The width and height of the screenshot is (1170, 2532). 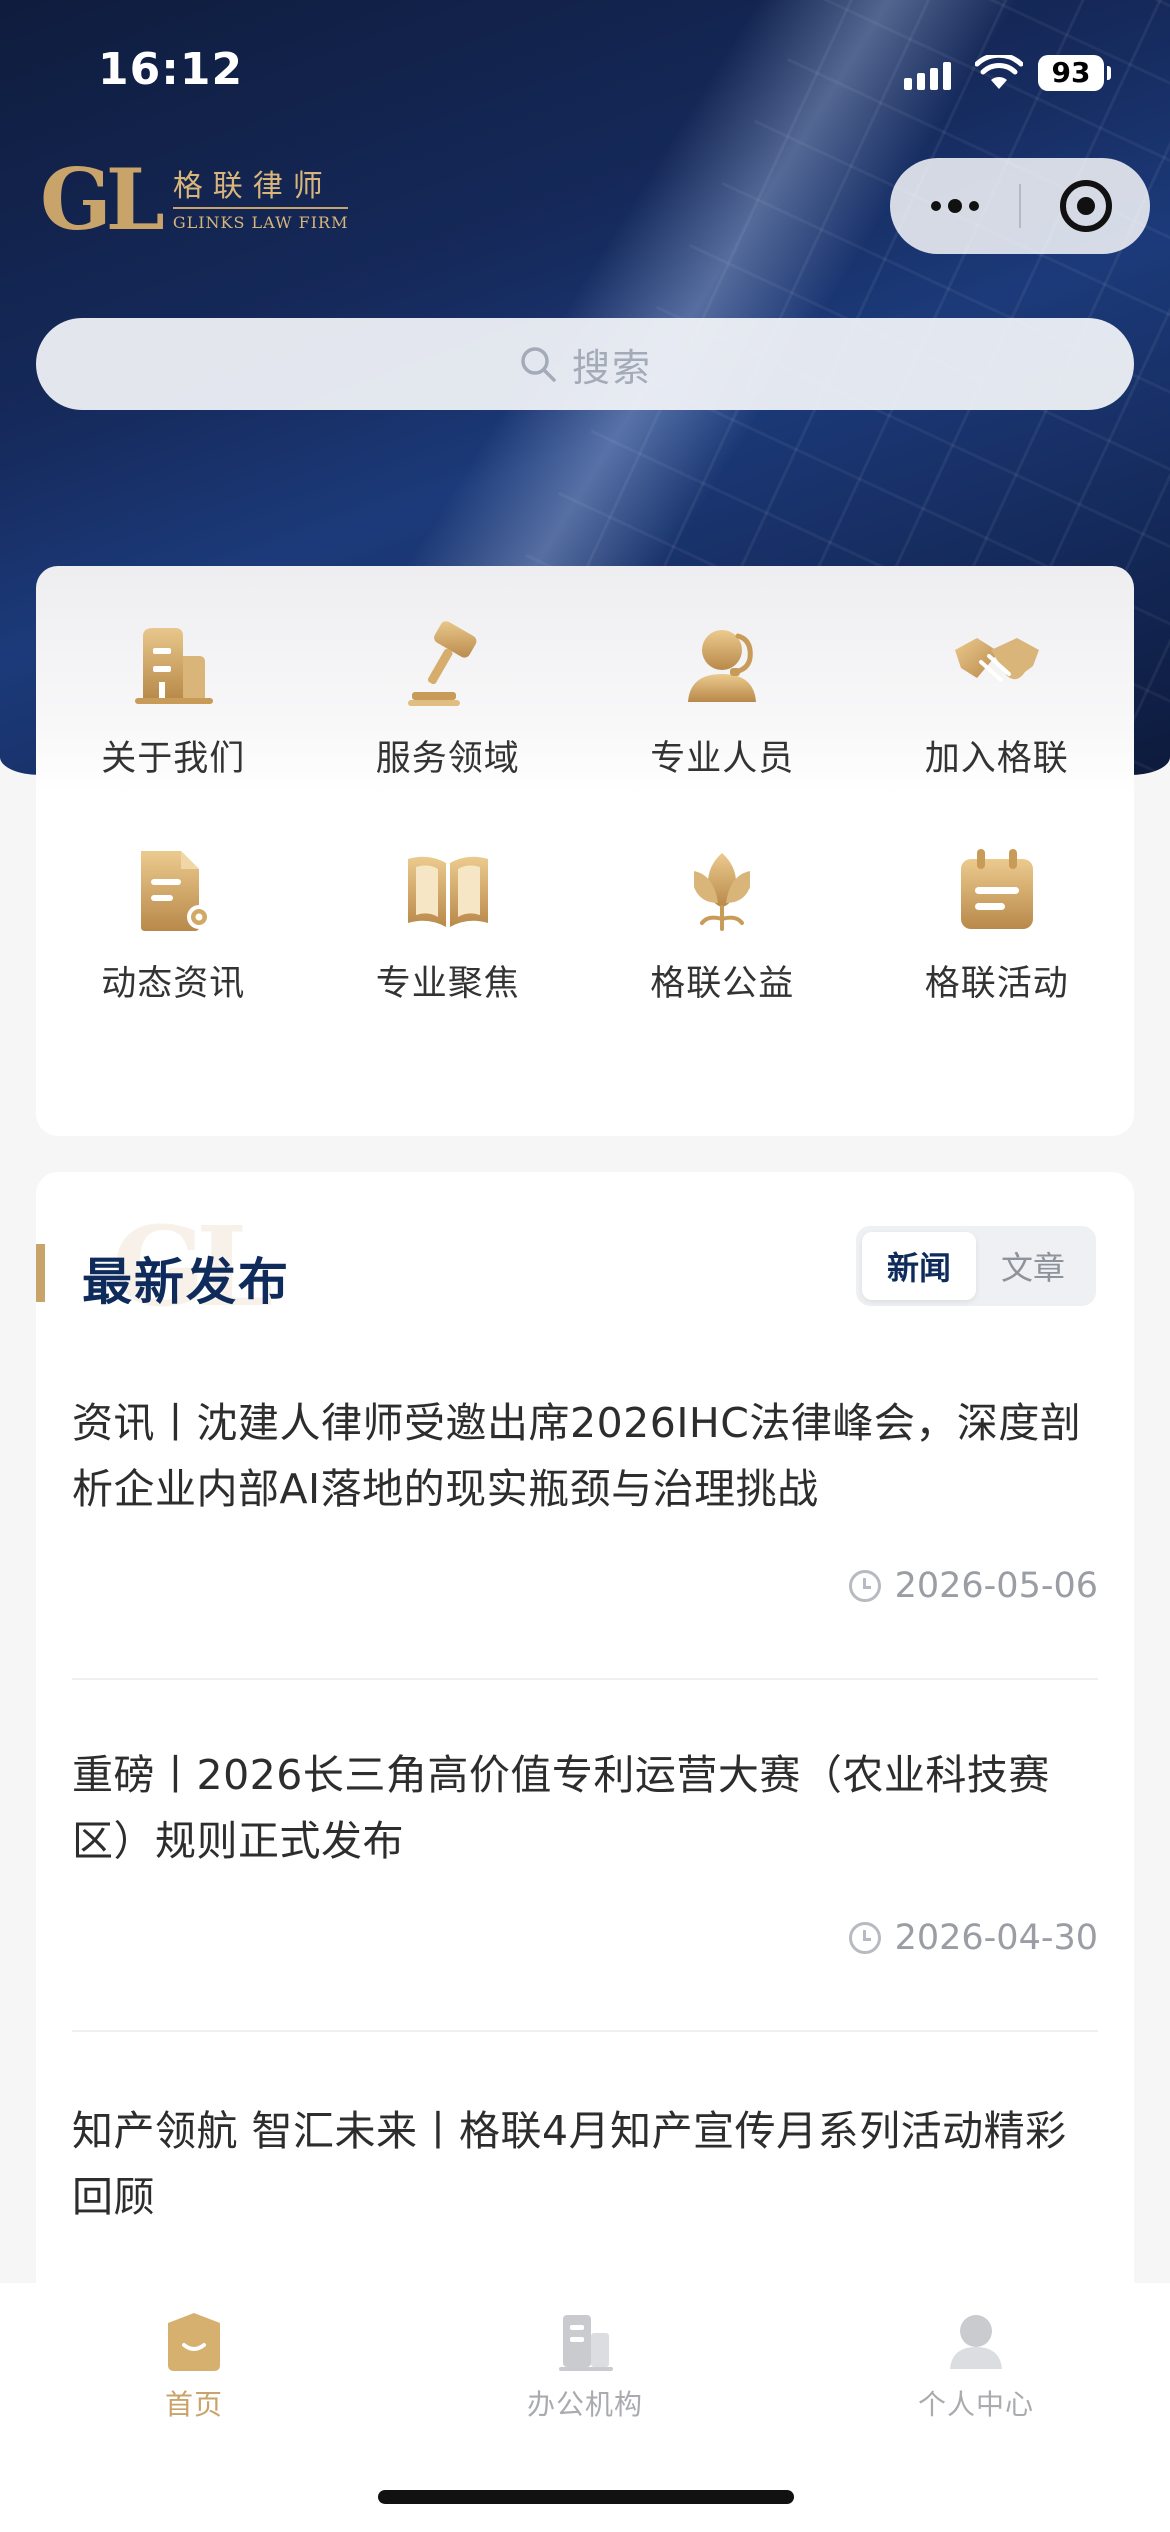 I want to click on menu-item-charity: 格联公益, so click(x=722, y=923).